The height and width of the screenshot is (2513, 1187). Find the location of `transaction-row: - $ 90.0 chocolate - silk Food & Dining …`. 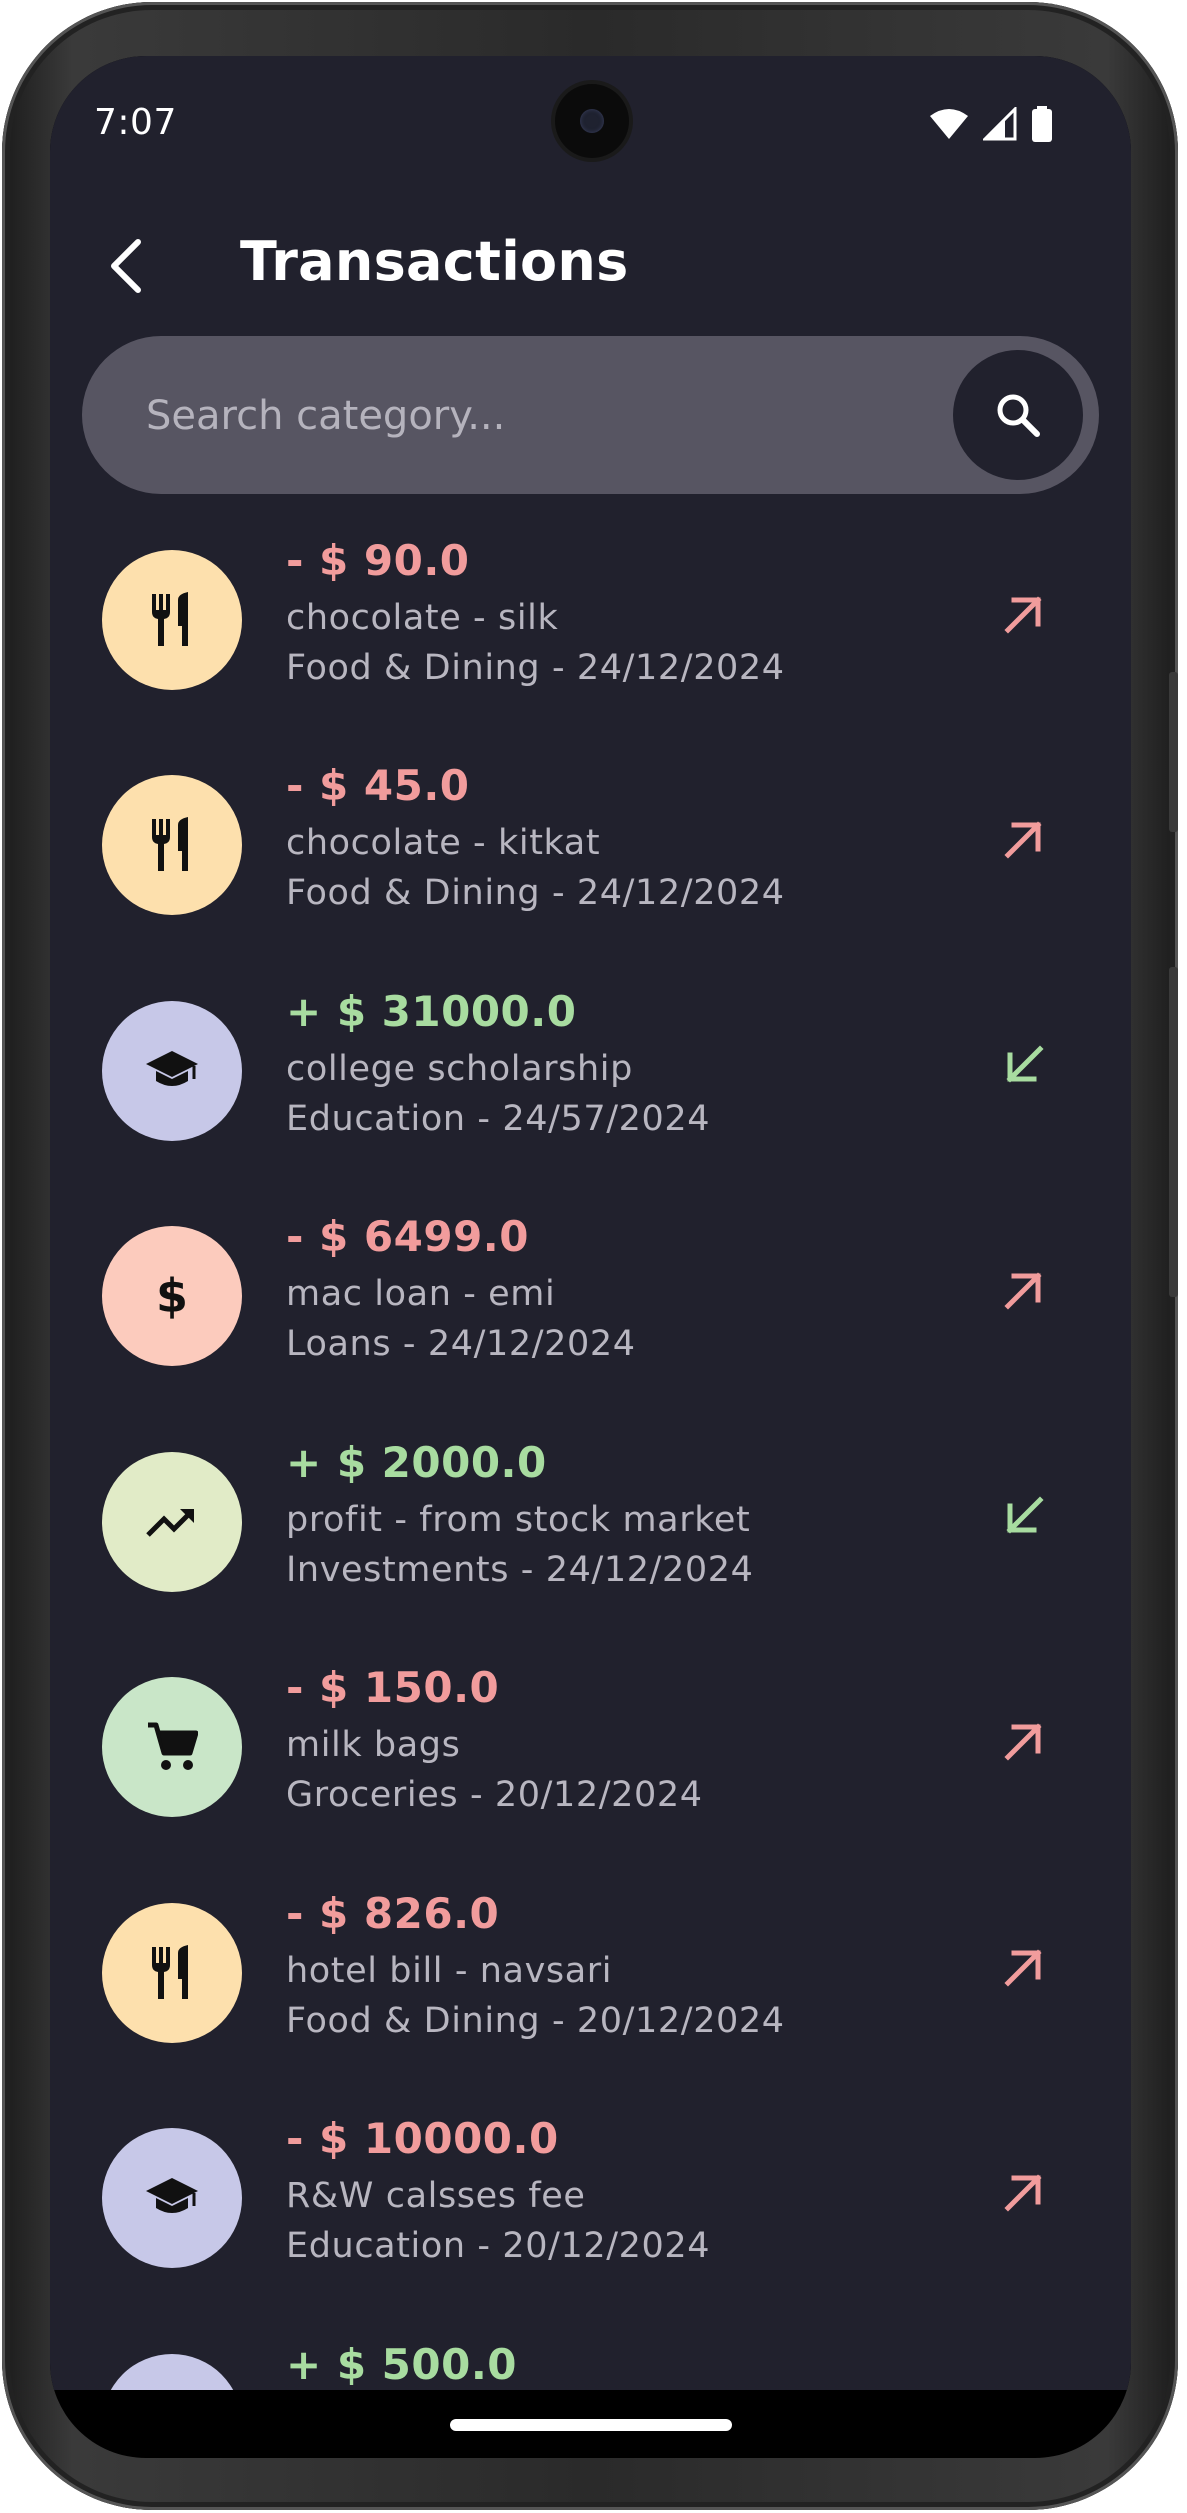

transaction-row: - $ 90.0 chocolate - silk Food & Dining … is located at coordinates (590, 649).